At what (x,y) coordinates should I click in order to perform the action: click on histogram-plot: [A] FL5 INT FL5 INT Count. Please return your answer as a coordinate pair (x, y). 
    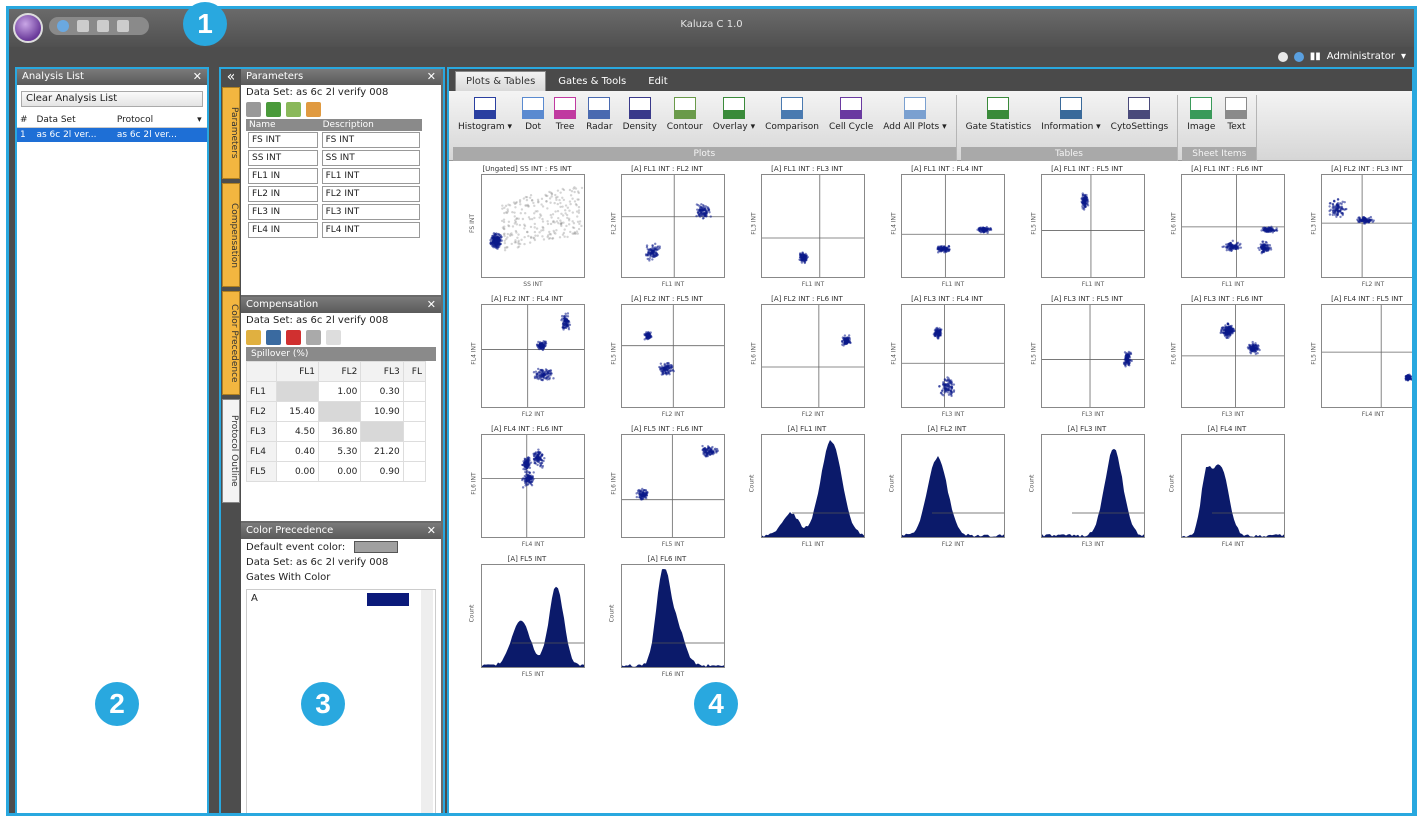
    Looking at the image, I should click on (527, 618).